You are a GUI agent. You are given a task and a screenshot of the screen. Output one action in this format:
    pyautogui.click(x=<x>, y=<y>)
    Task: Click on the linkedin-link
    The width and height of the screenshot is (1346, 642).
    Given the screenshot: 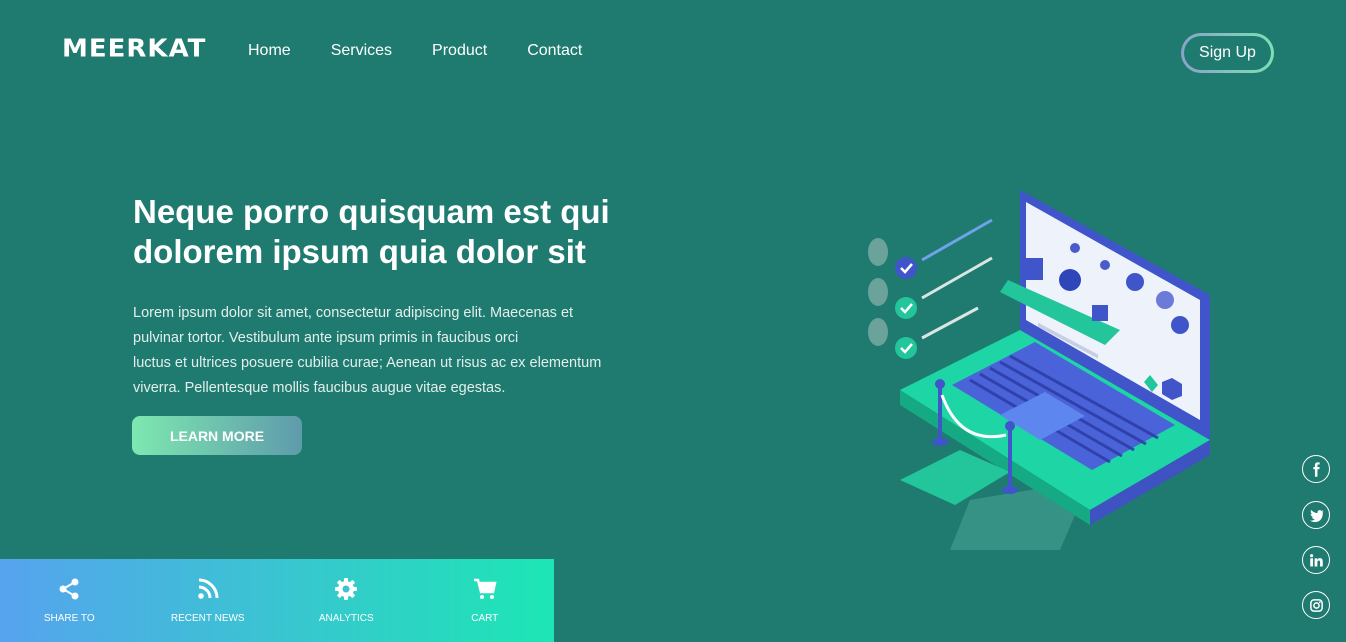 What is the action you would take?
    pyautogui.click(x=1316, y=560)
    